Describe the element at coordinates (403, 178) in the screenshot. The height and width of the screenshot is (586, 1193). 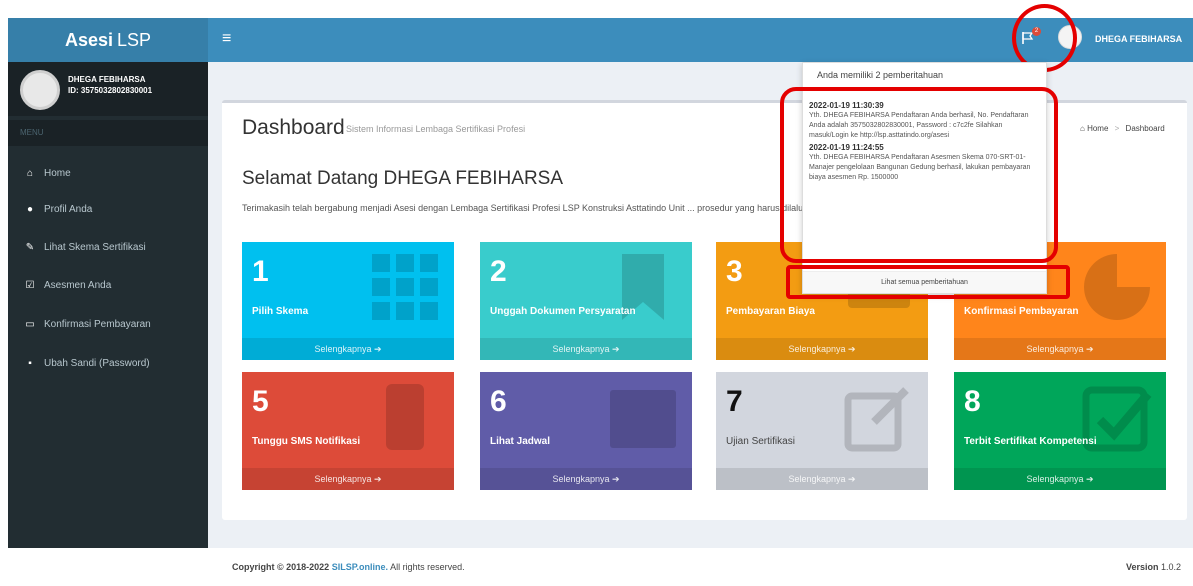
I see `welcome-heading: Selamat Datang DHEGA FEBIHARSA` at that location.